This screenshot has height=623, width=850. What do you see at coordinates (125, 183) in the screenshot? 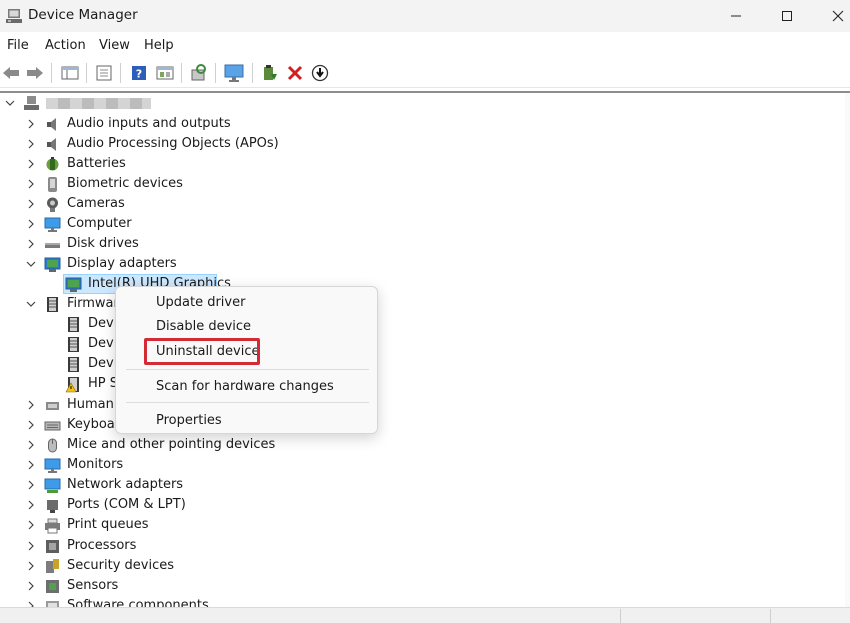
I see `tree-item-label: Biometric devices` at bounding box center [125, 183].